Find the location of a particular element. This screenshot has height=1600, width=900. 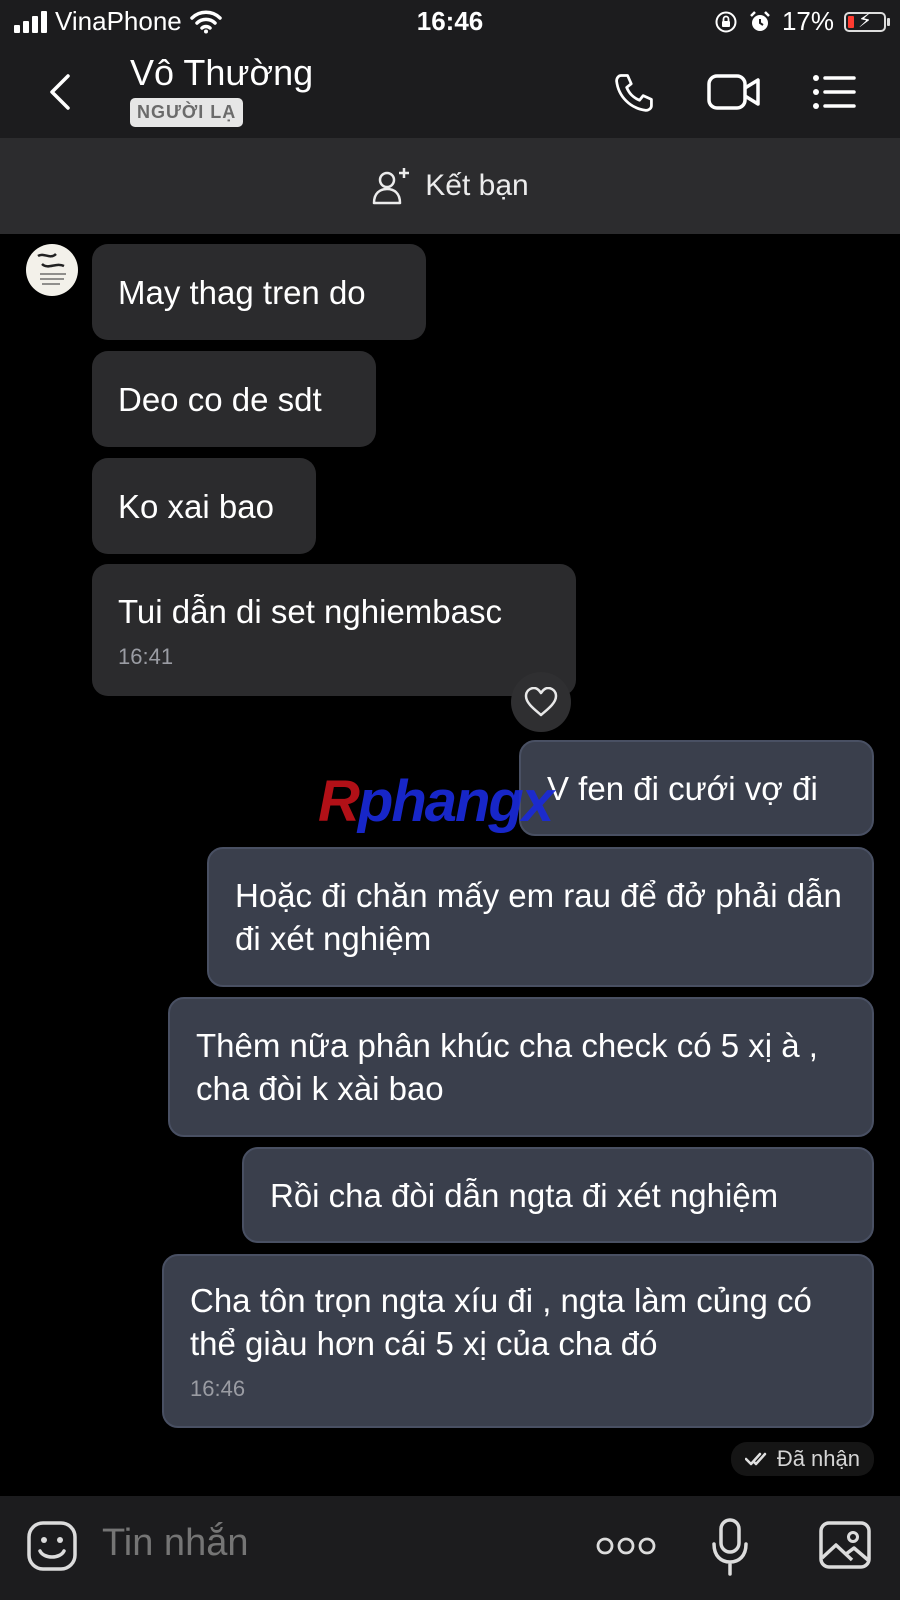

message-composer is located at coordinates (450, 1548).